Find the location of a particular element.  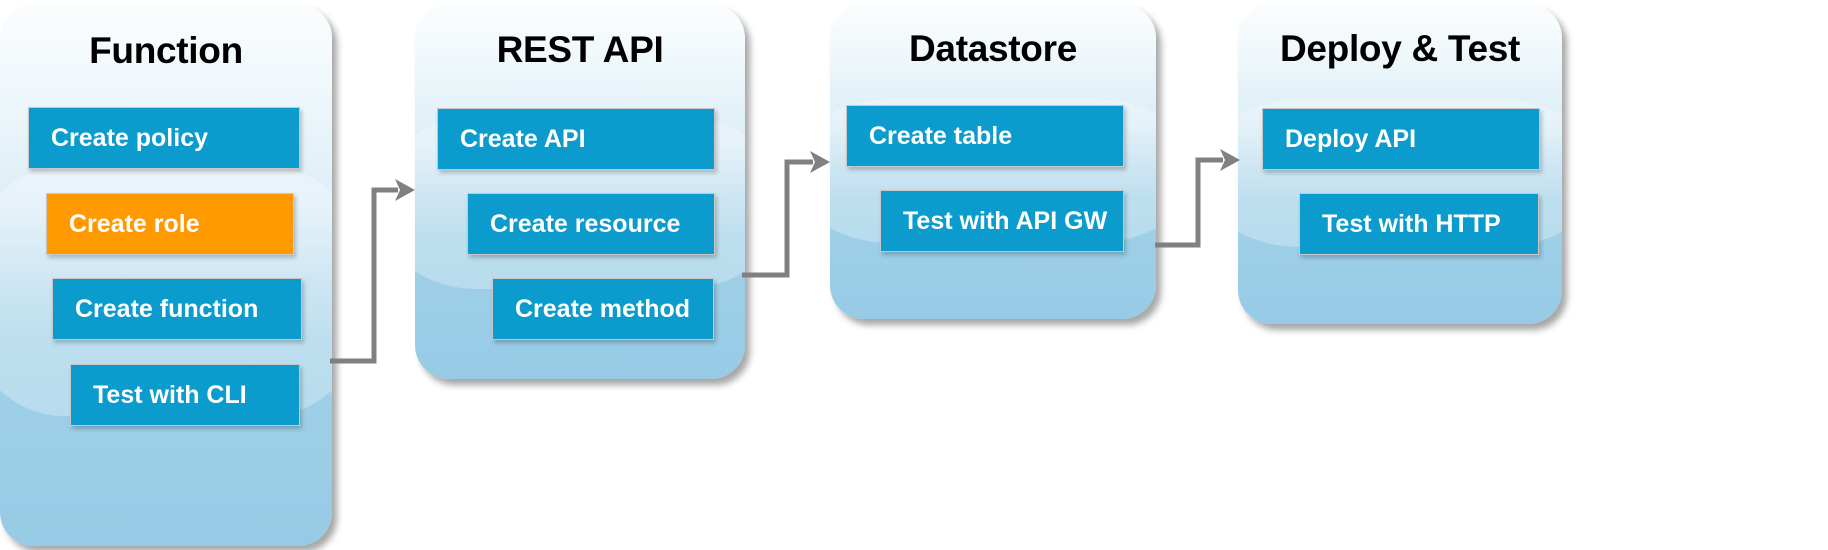

step-box: Create method is located at coordinates (603, 309).